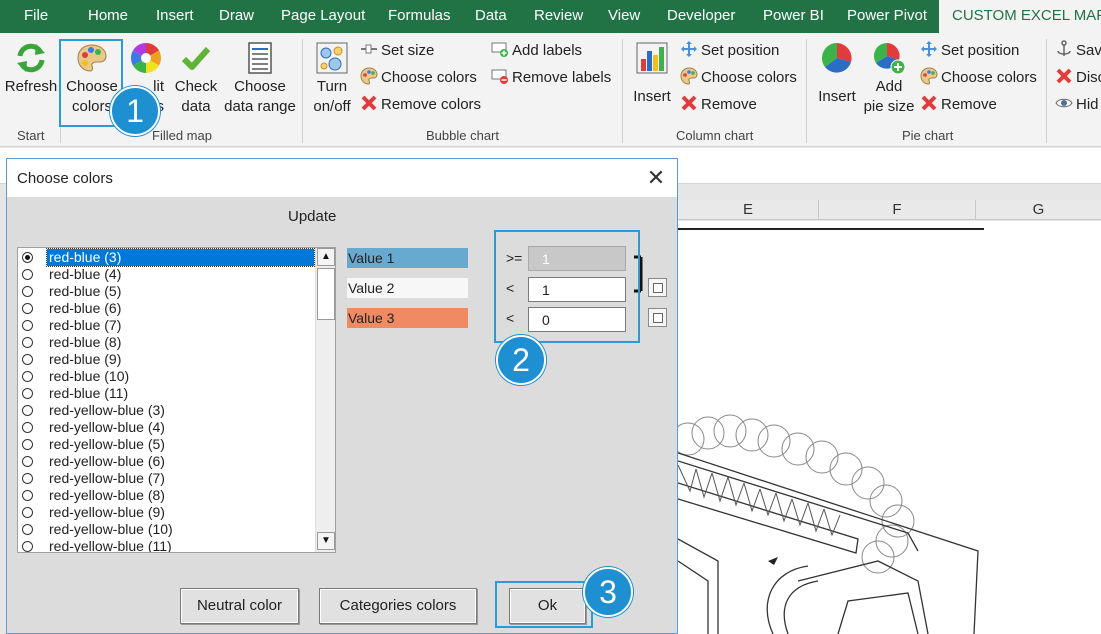  What do you see at coordinates (31, 69) in the screenshot?
I see `refresh-button: Refresh` at bounding box center [31, 69].